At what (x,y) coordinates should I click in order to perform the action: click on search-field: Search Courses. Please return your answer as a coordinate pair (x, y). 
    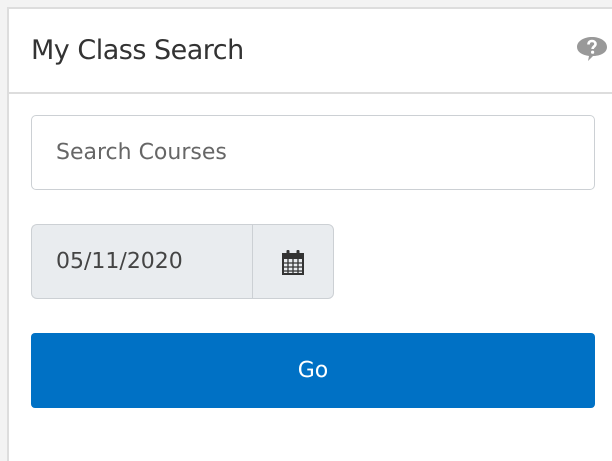
    Looking at the image, I should click on (313, 152).